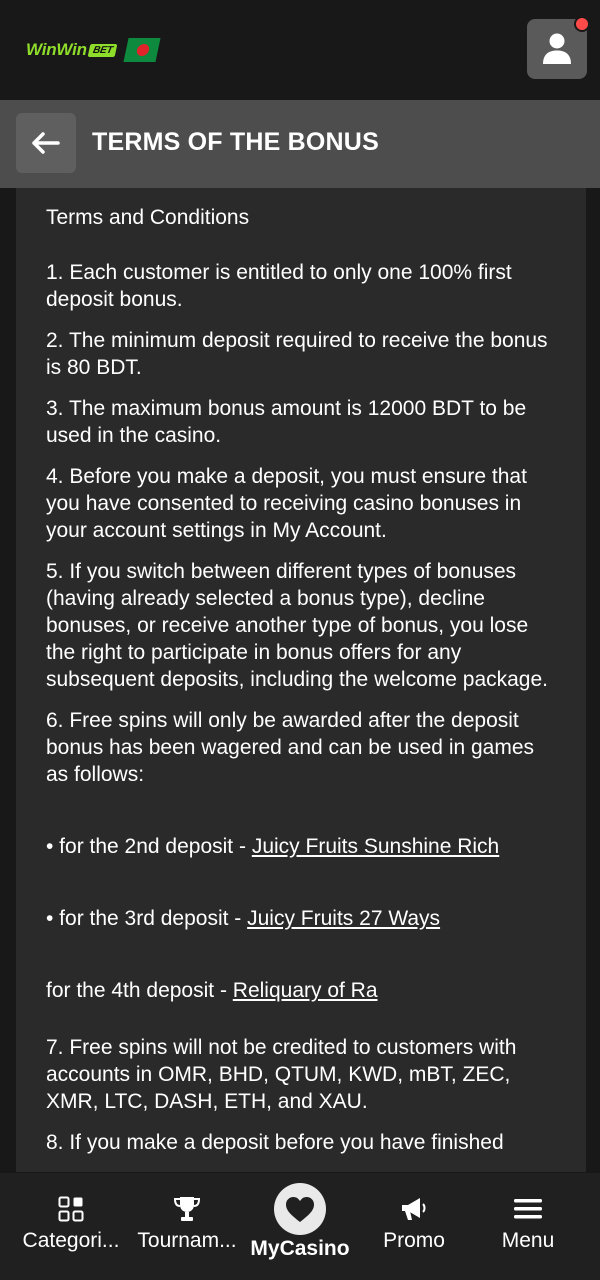  What do you see at coordinates (582, 24) in the screenshot?
I see `notification-dot` at bounding box center [582, 24].